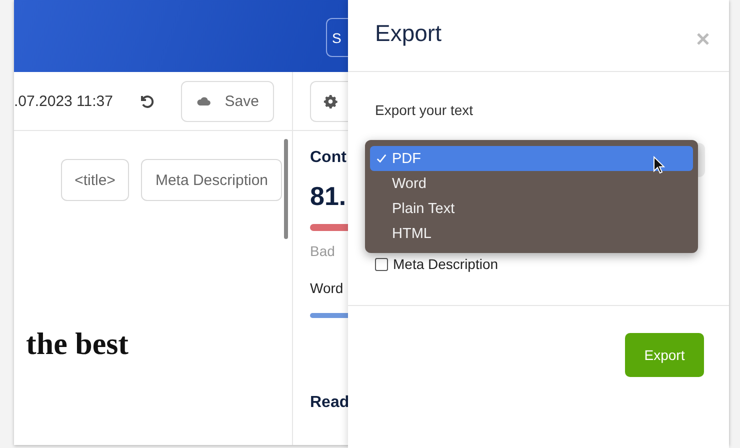 This screenshot has height=448, width=740. What do you see at coordinates (329, 227) in the screenshot?
I see `score-bar` at bounding box center [329, 227].